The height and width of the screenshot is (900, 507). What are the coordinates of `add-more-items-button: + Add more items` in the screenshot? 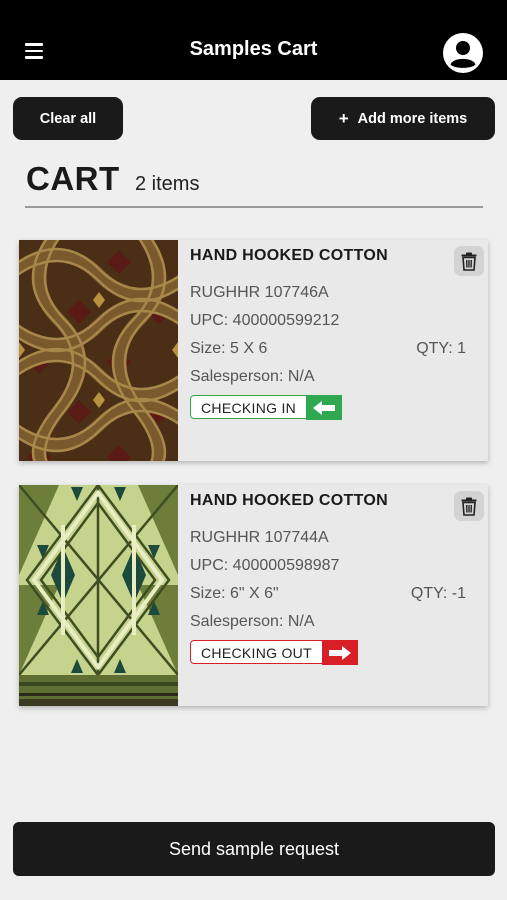 It's located at (403, 118).